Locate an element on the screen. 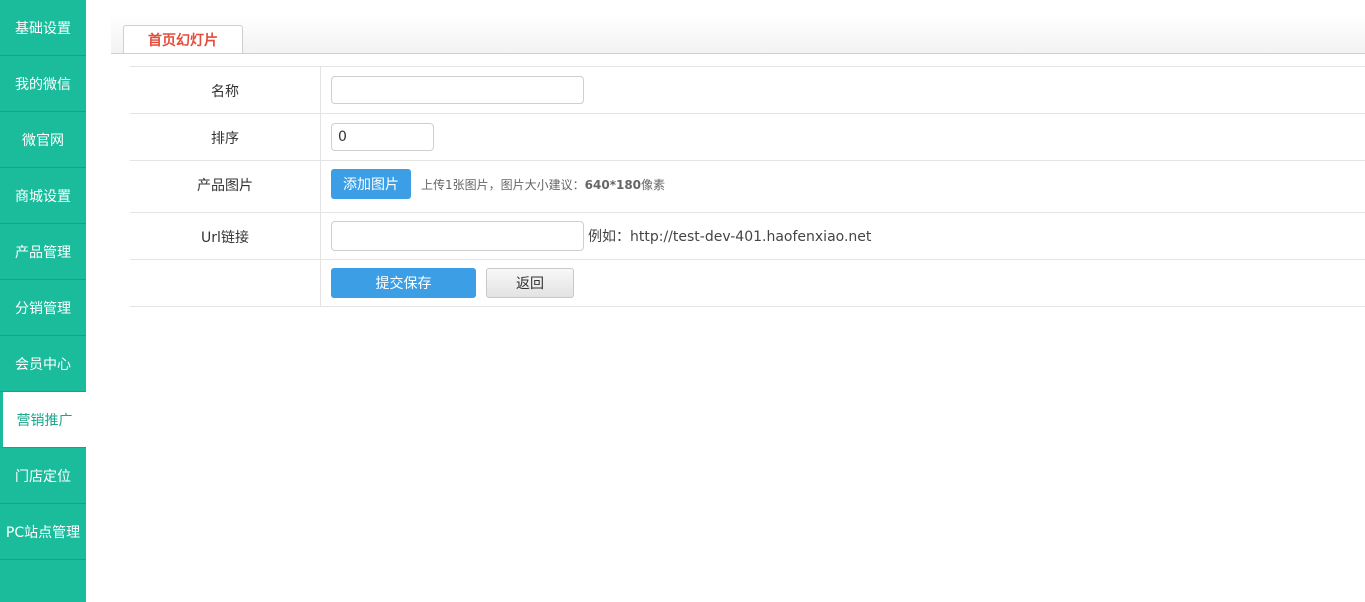 The height and width of the screenshot is (602, 1365). sidebar-item-member-center: 会员中心 is located at coordinates (43, 364).